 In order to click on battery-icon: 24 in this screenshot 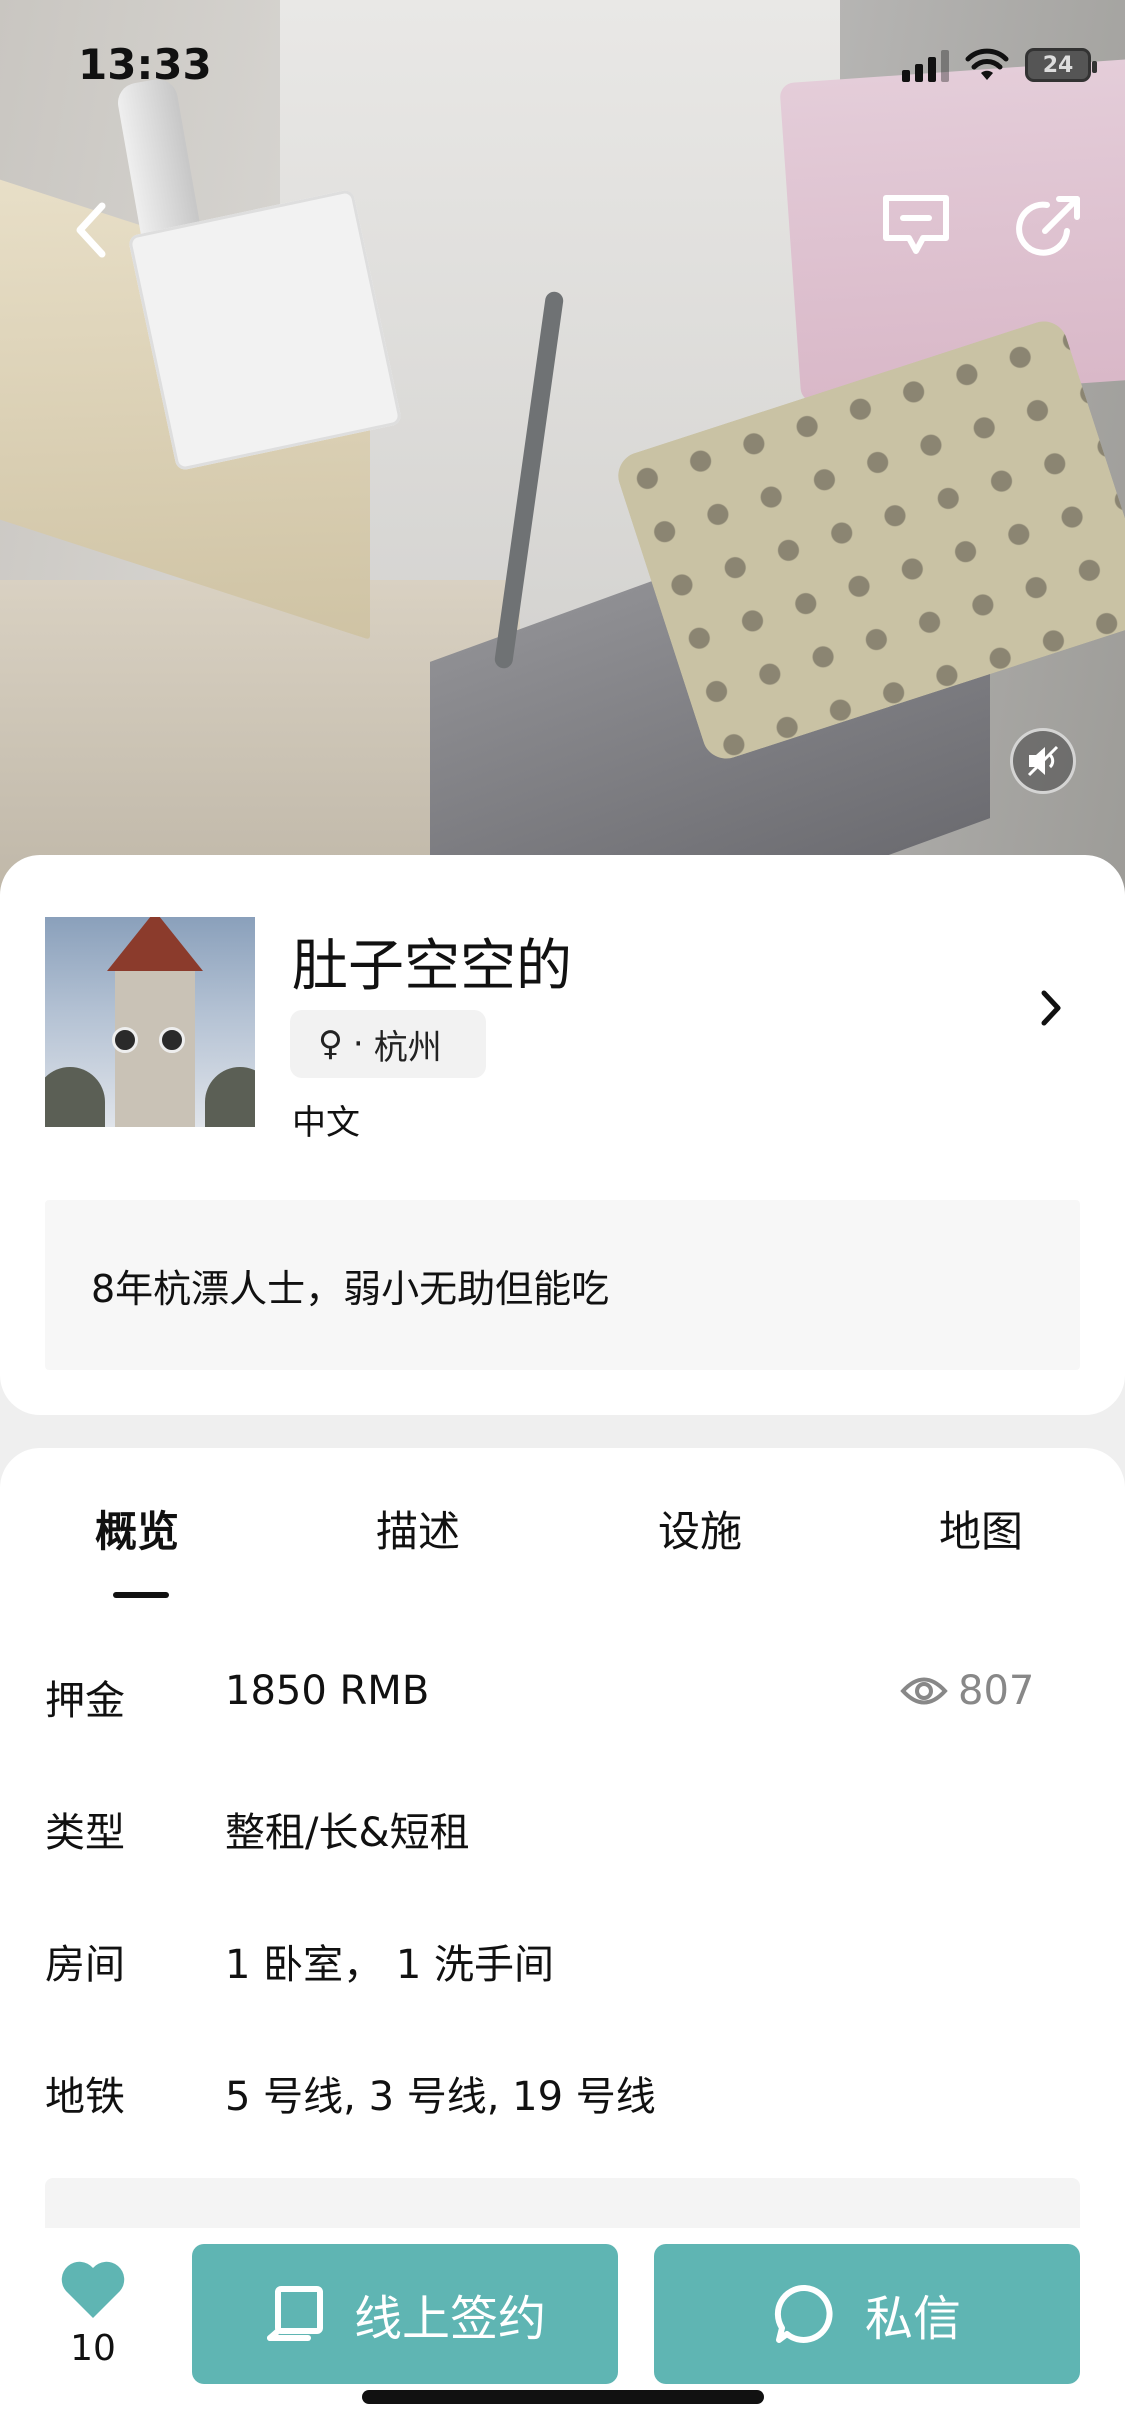, I will do `click(1061, 65)`.